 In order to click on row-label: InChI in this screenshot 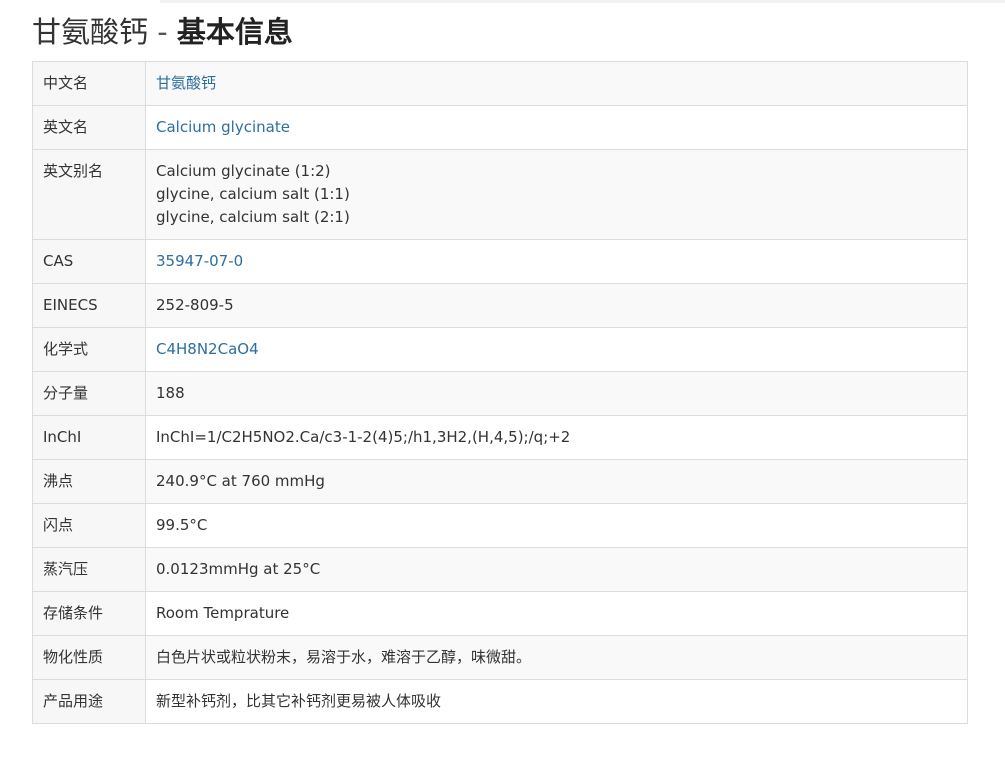, I will do `click(89, 437)`.